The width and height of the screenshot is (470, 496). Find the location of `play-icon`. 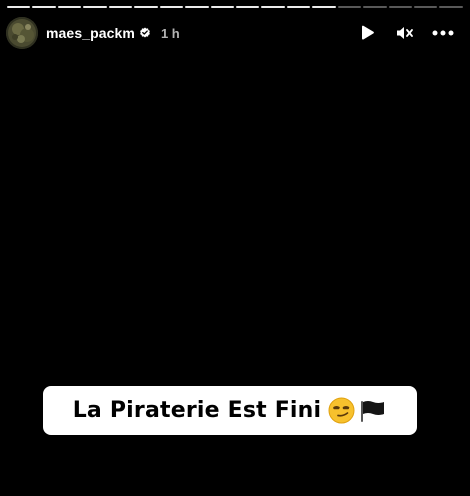

play-icon is located at coordinates (368, 32).